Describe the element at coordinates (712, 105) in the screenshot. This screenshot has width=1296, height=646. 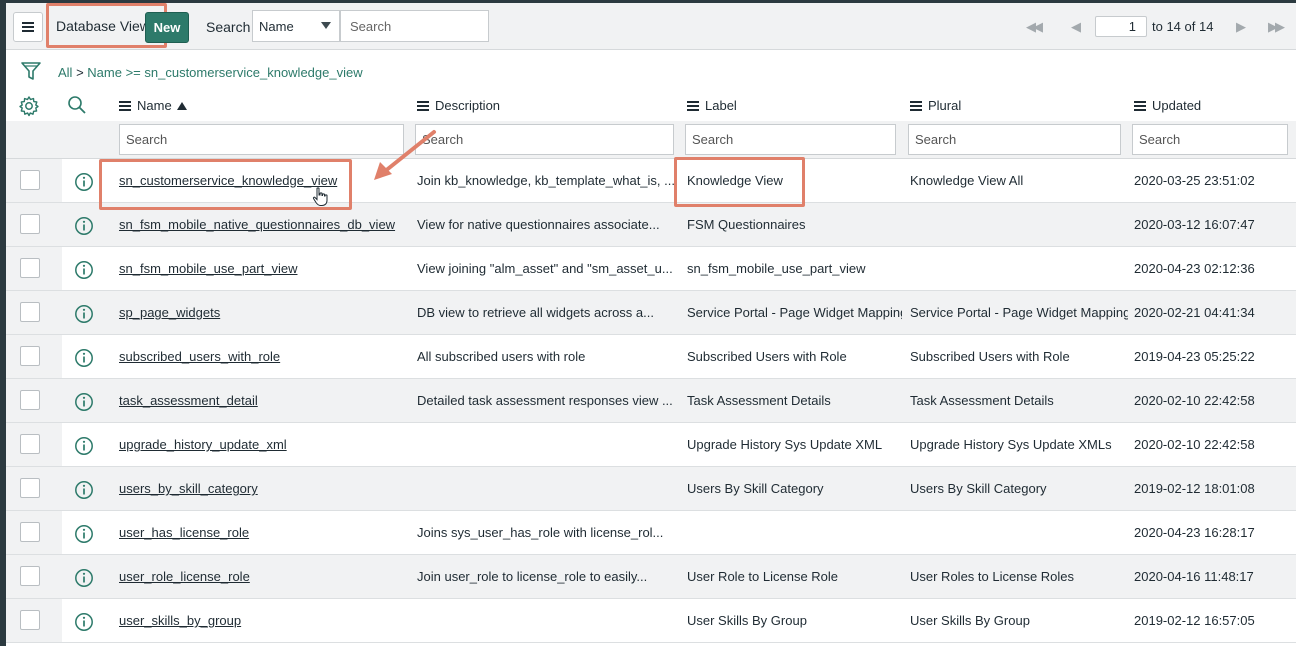
I see `column-header-label: Label` at that location.